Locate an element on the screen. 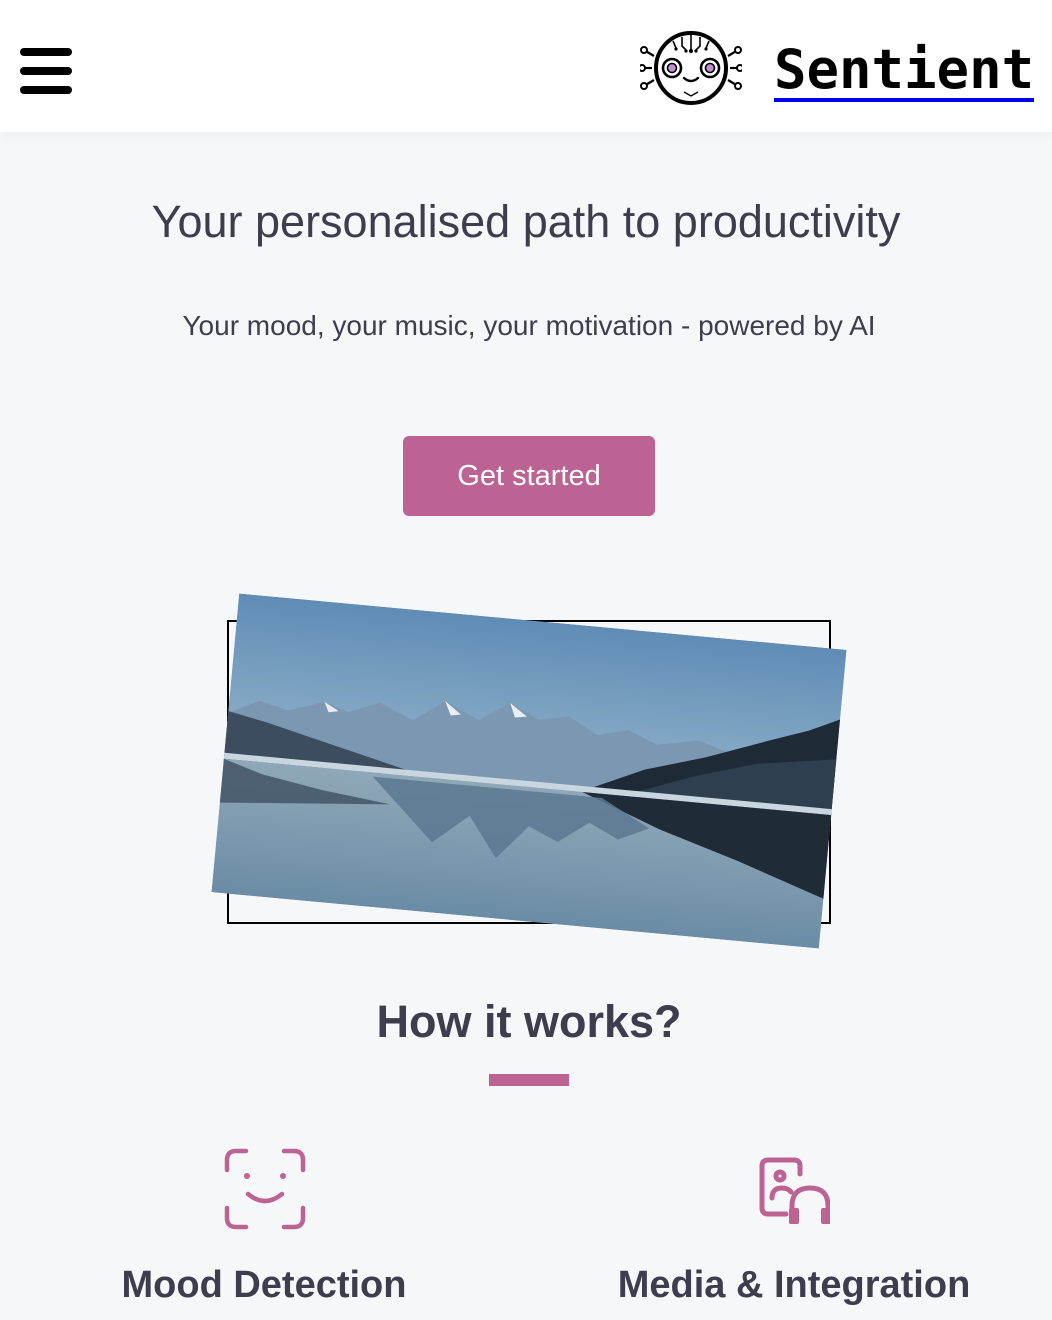 This screenshot has height=1320, width=1052. get-started-button: Get started is located at coordinates (529, 476).